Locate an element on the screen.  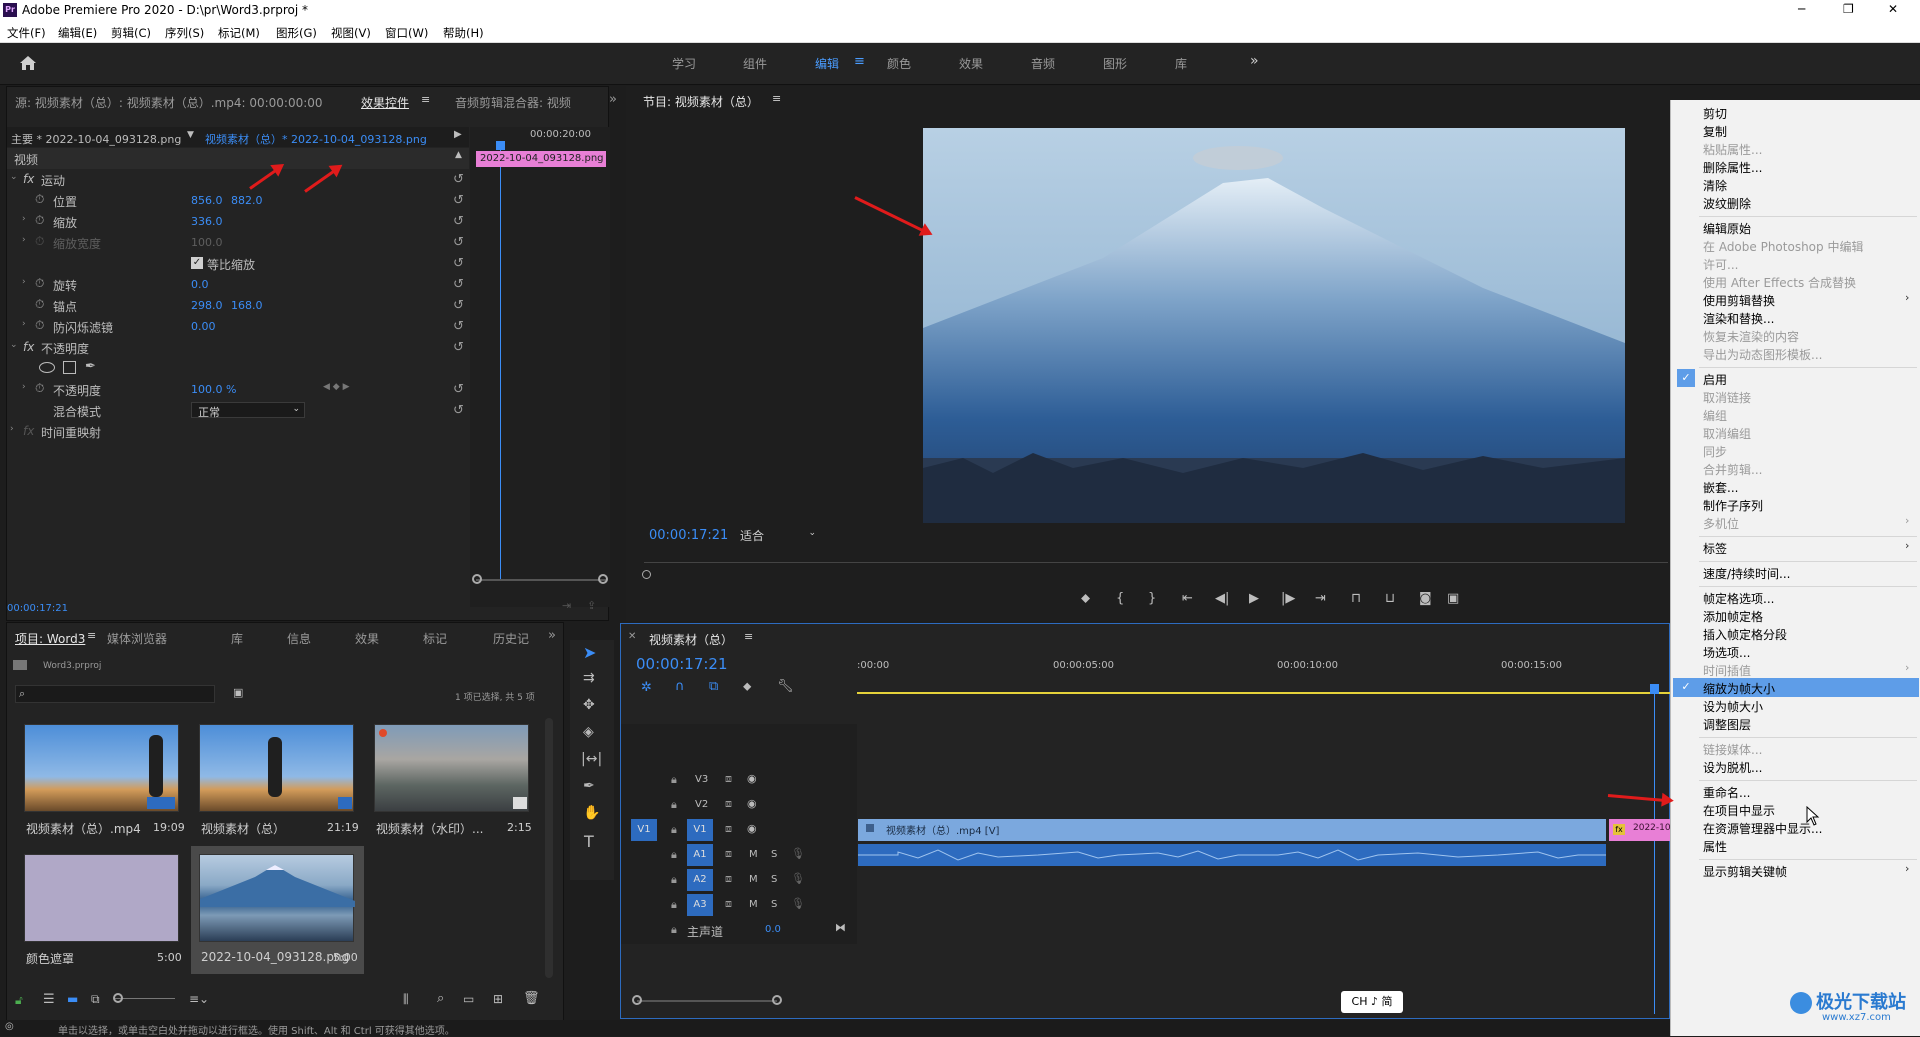
go-to-out-icon: ⇥ is located at coordinates (1320, 598).